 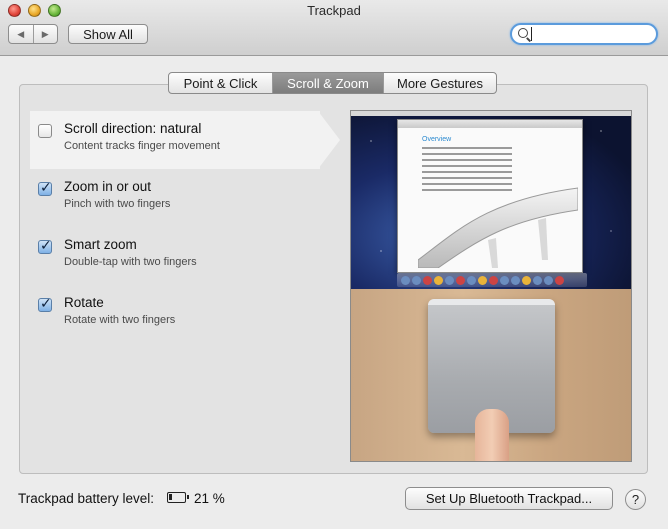 What do you see at coordinates (120, 320) in the screenshot?
I see `option-subtitle: Rotate with two fingers` at bounding box center [120, 320].